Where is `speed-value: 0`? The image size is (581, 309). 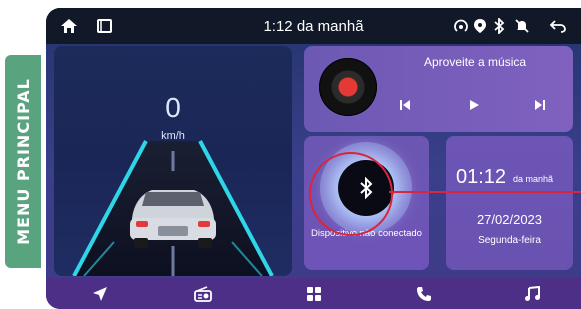 speed-value: 0 is located at coordinates (173, 107).